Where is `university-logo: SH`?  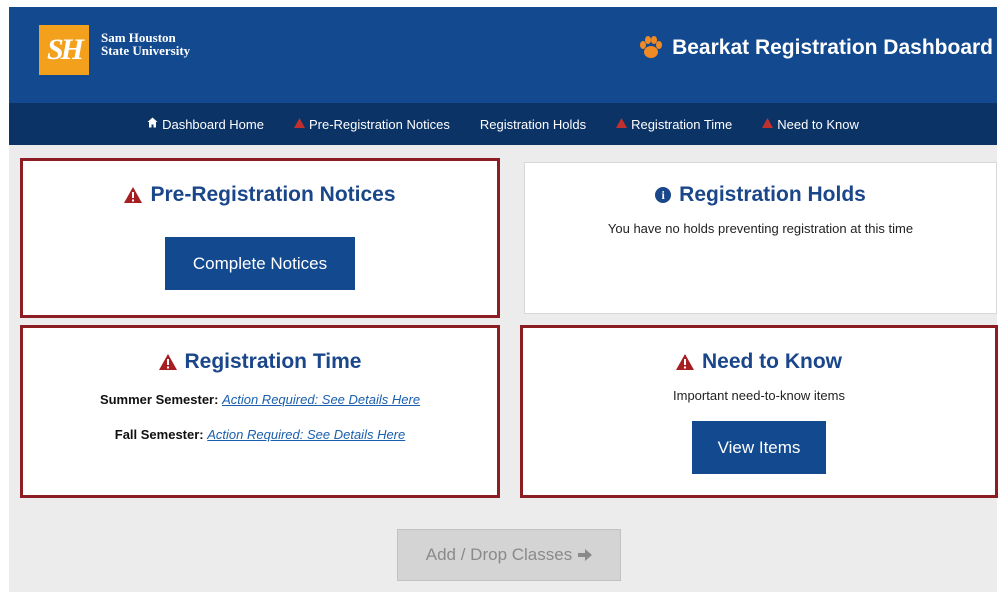
university-logo: SH is located at coordinates (64, 50).